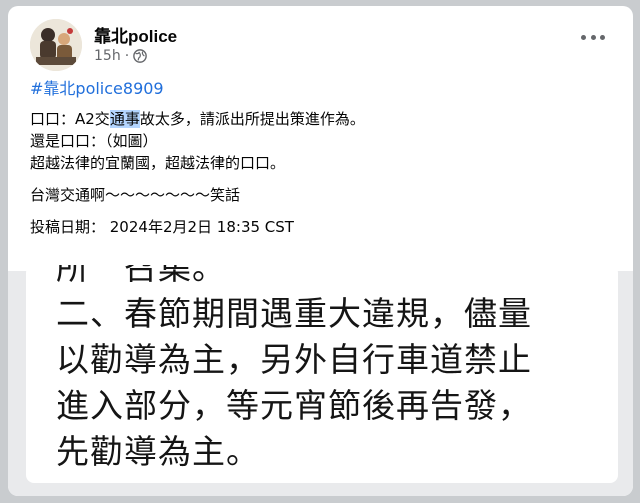 The image size is (640, 503). I want to click on hashtag-link: #靠北police8909, so click(320, 89).